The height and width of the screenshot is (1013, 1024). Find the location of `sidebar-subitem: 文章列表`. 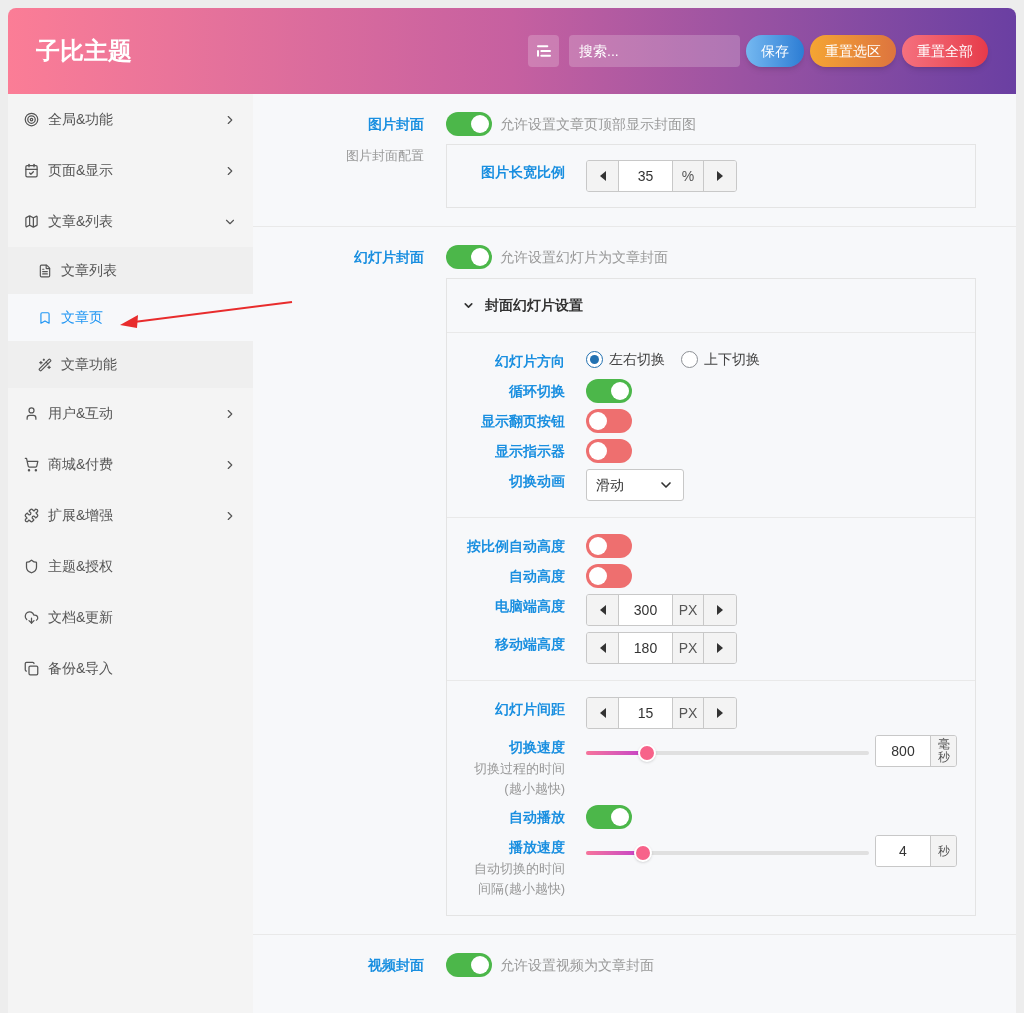

sidebar-subitem: 文章列表 is located at coordinates (130, 270).